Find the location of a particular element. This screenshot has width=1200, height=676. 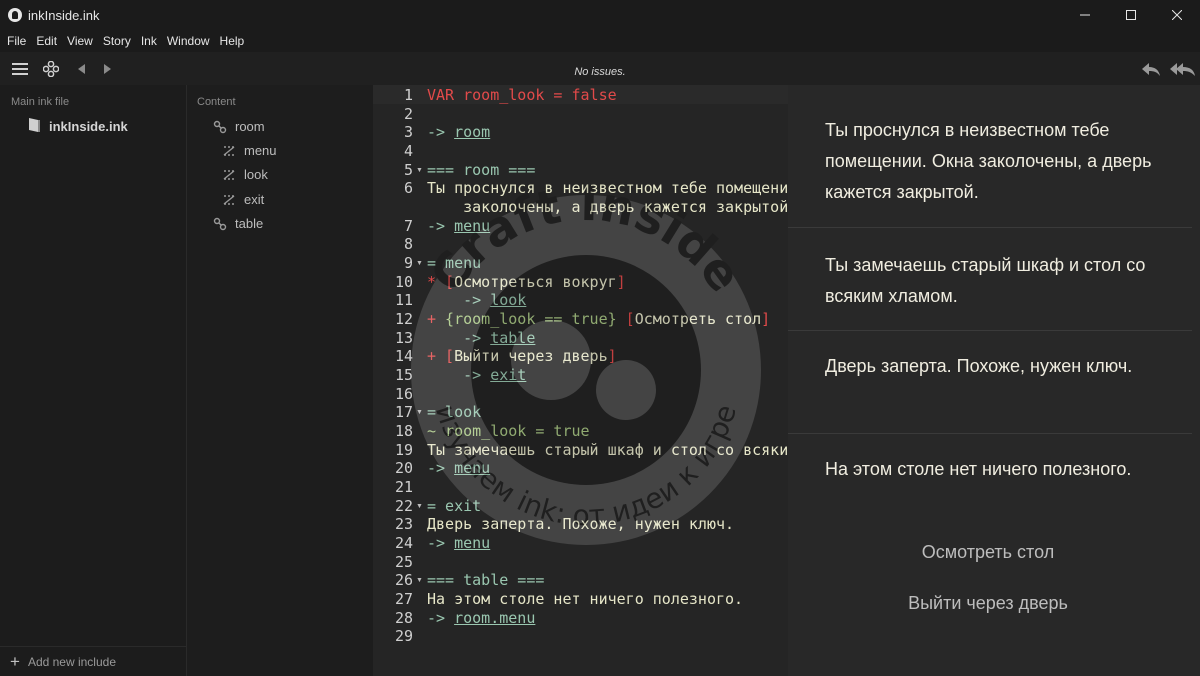

divert-link: room.menu is located at coordinates (494, 618).